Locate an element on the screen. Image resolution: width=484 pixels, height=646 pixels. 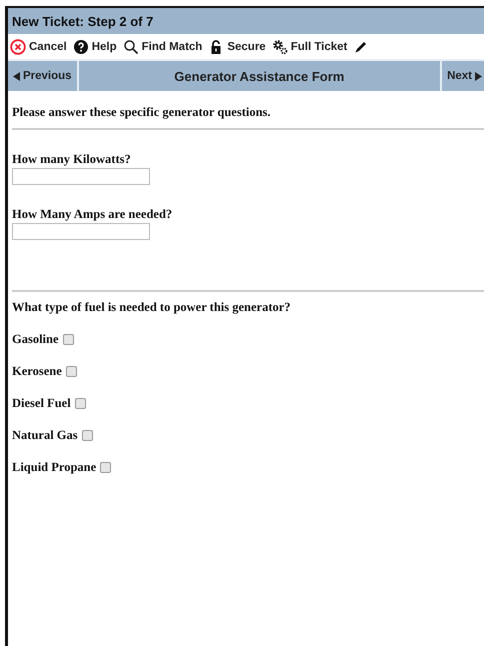
gears-icon is located at coordinates (280, 46).